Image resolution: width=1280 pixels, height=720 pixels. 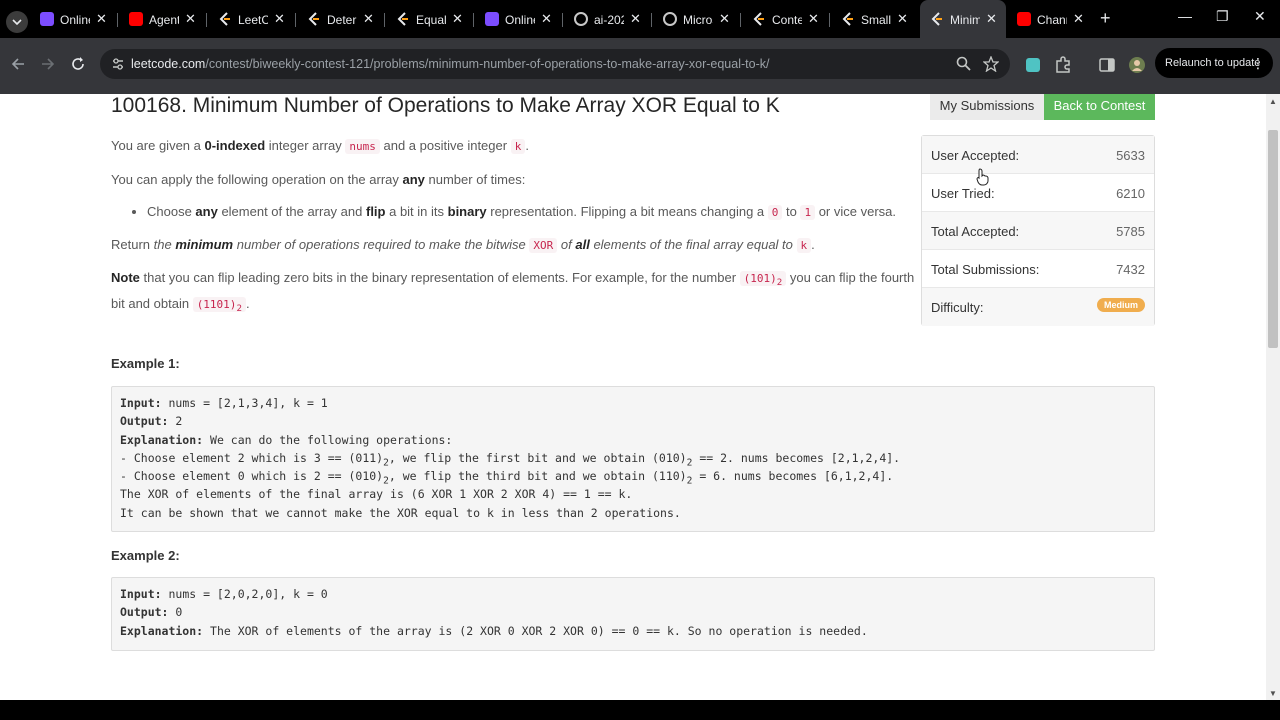 I want to click on tab-title: Determ, so click(x=342, y=20).